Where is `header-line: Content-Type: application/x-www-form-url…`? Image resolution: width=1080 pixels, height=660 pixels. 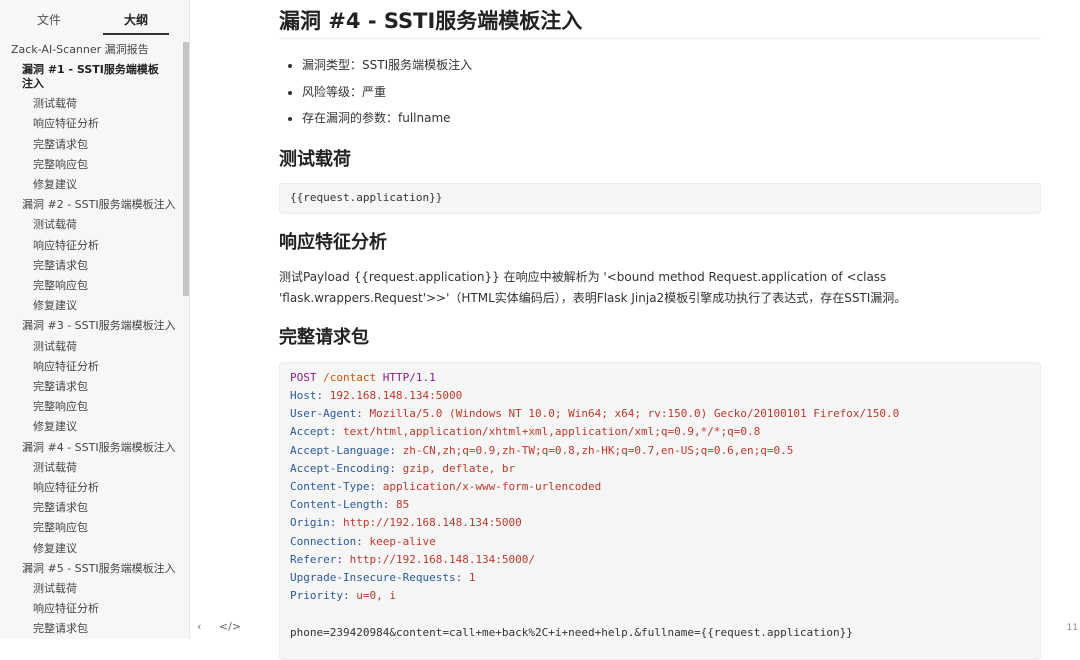 header-line: Content-Type: application/x-www-form-url… is located at coordinates (660, 487).